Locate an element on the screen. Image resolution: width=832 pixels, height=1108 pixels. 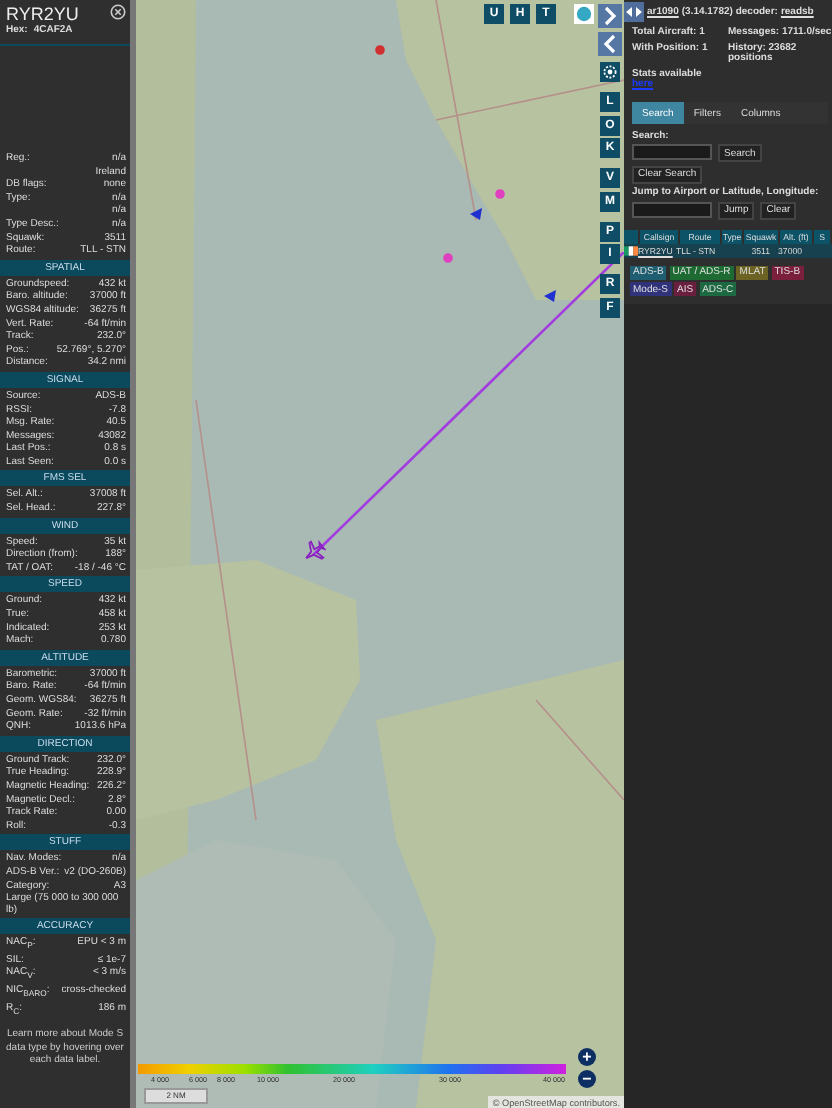
column-header is located at coordinates (632, 236).